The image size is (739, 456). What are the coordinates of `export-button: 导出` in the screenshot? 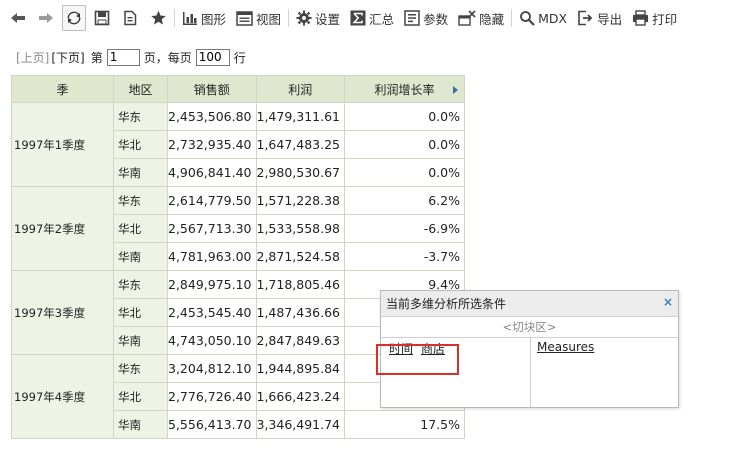 It's located at (599, 18).